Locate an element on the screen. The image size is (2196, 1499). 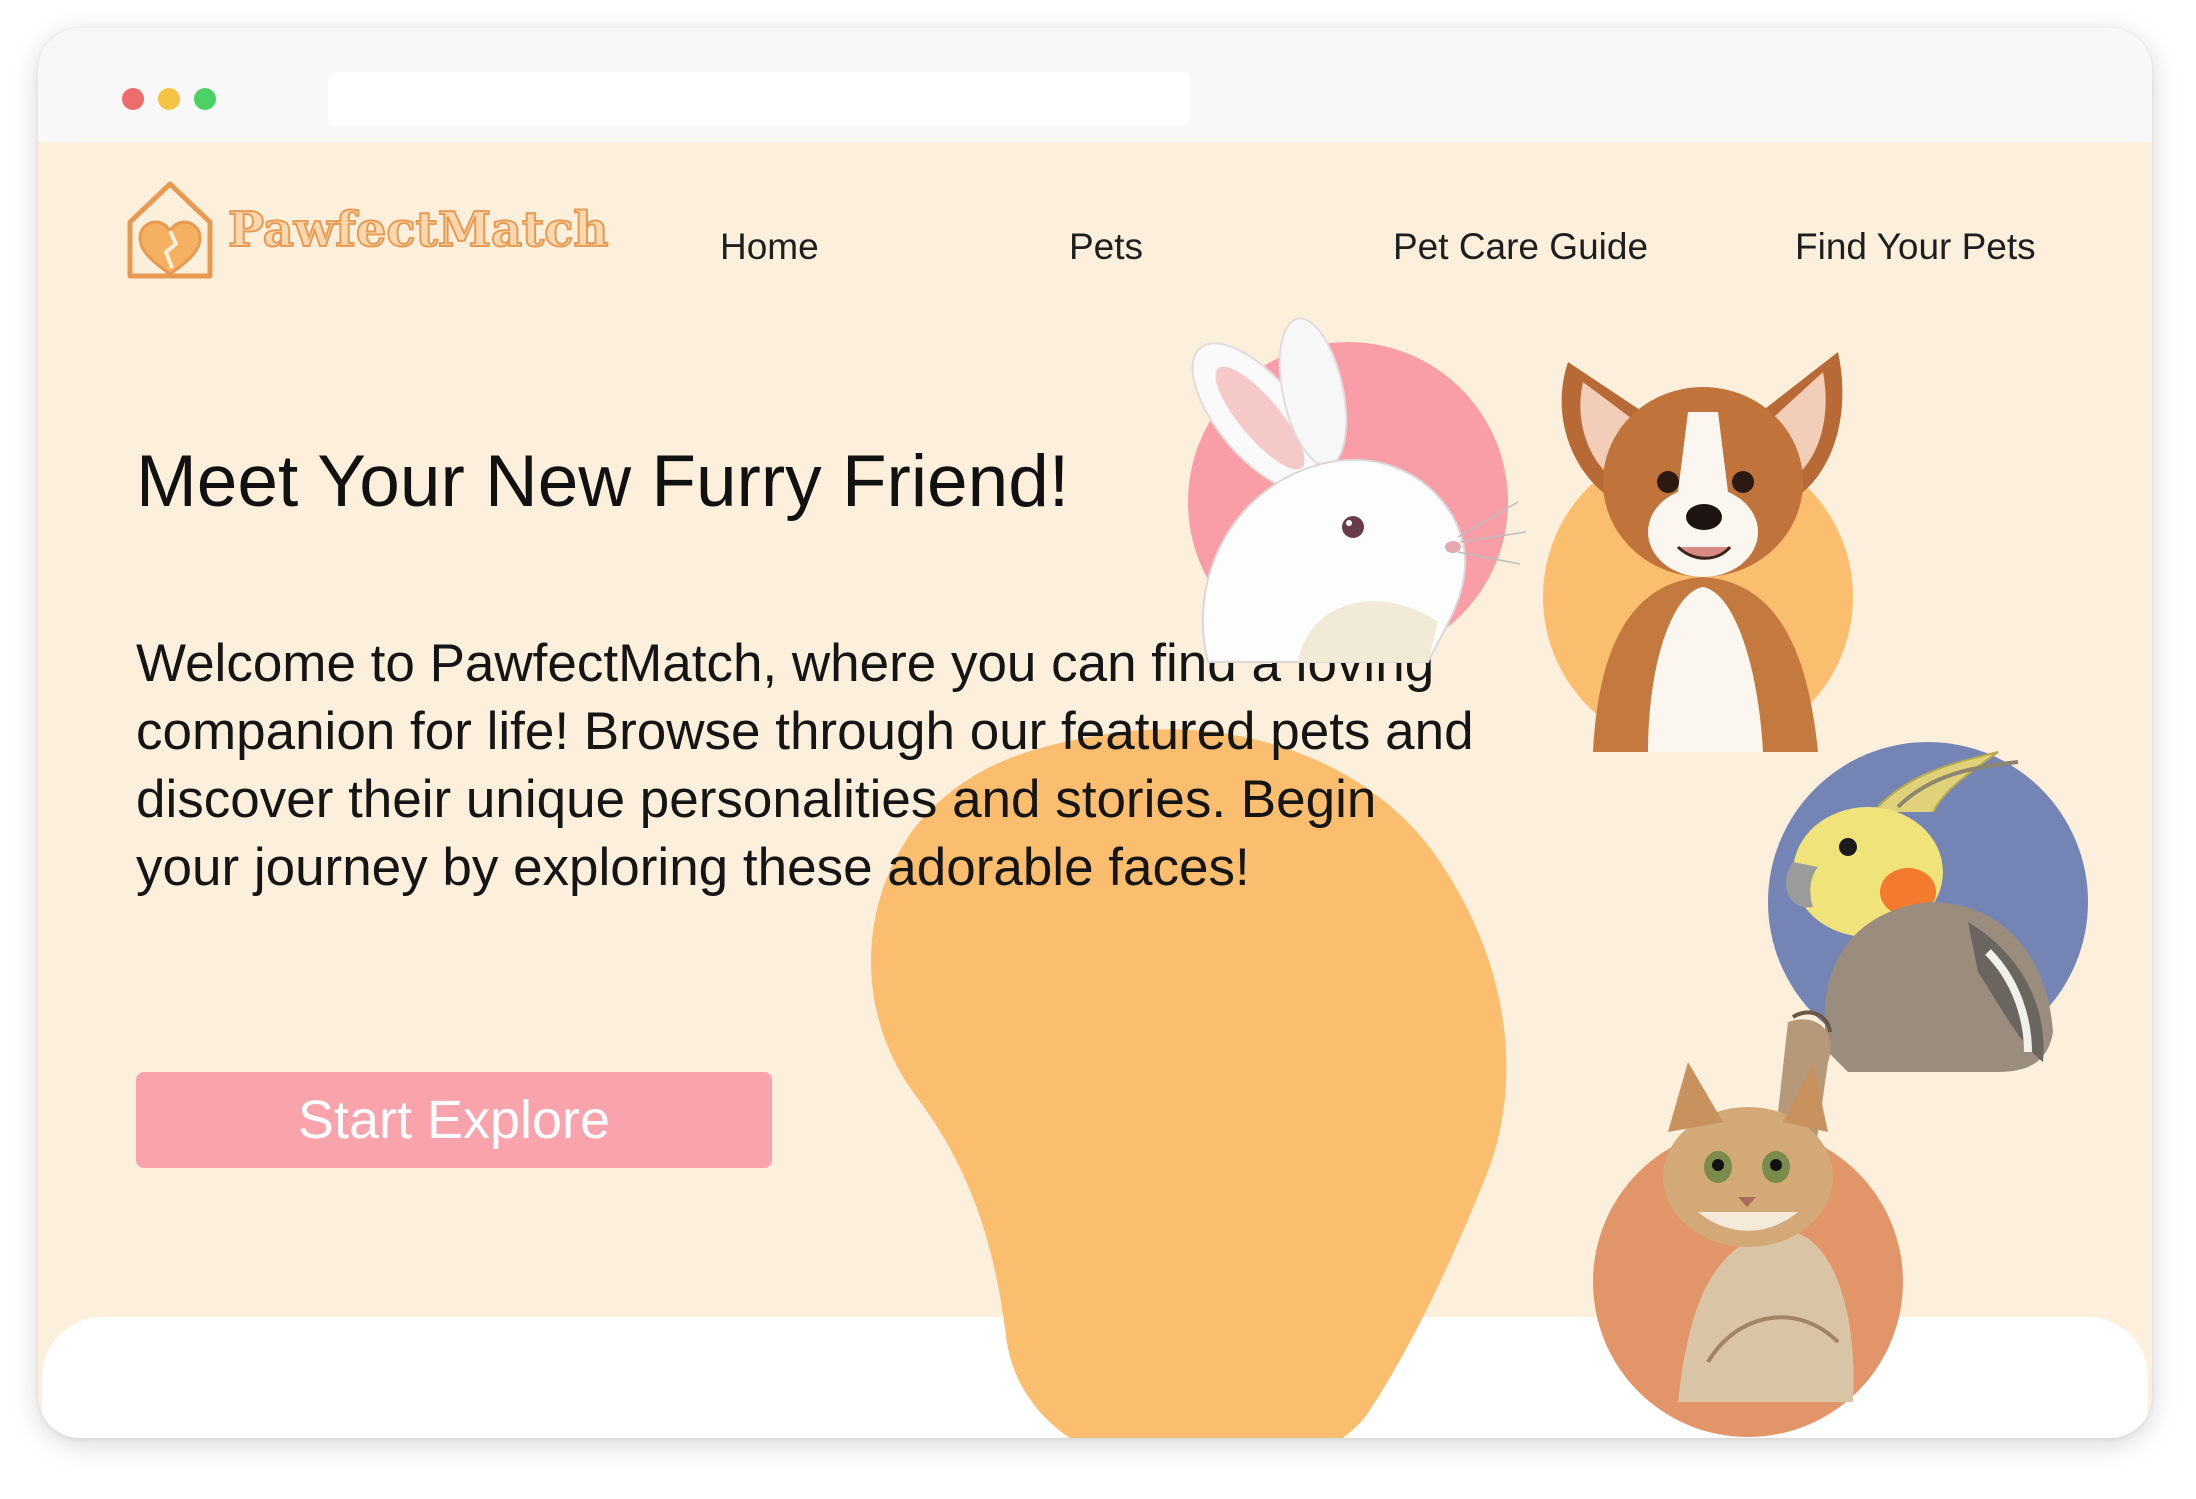
corgi-puppy-photo is located at coordinates (1698, 542).